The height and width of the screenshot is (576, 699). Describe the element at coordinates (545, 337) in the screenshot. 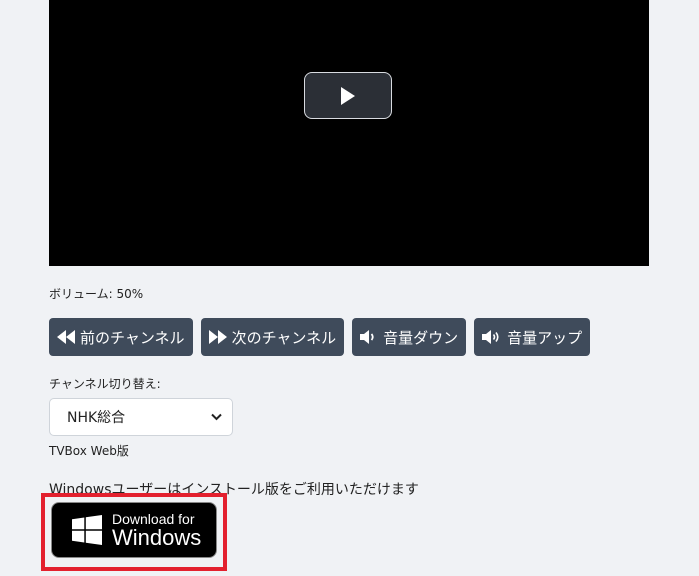

I see `volume-up-label: 音量アップ` at that location.